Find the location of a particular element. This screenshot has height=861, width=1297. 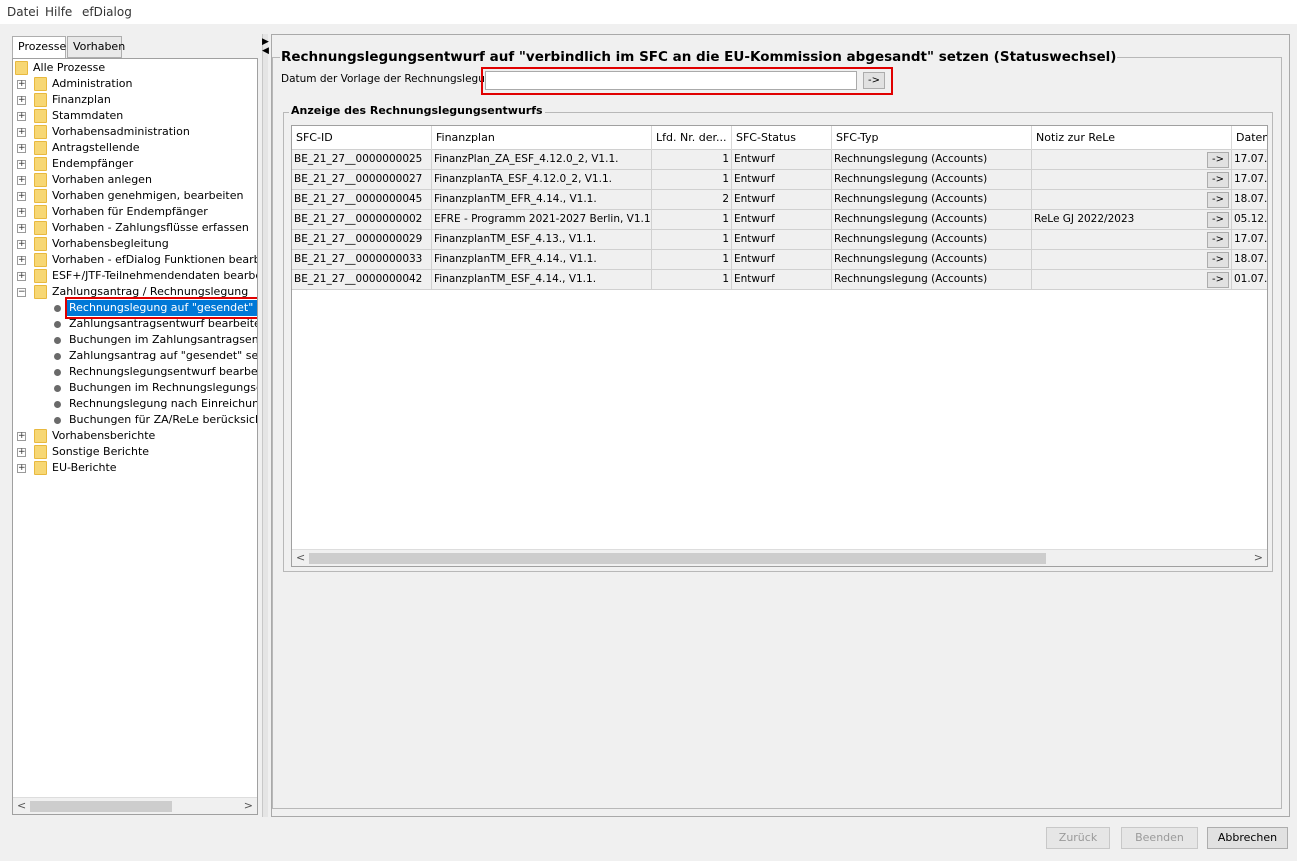

table-cell-notiz is located at coordinates (1132, 280).